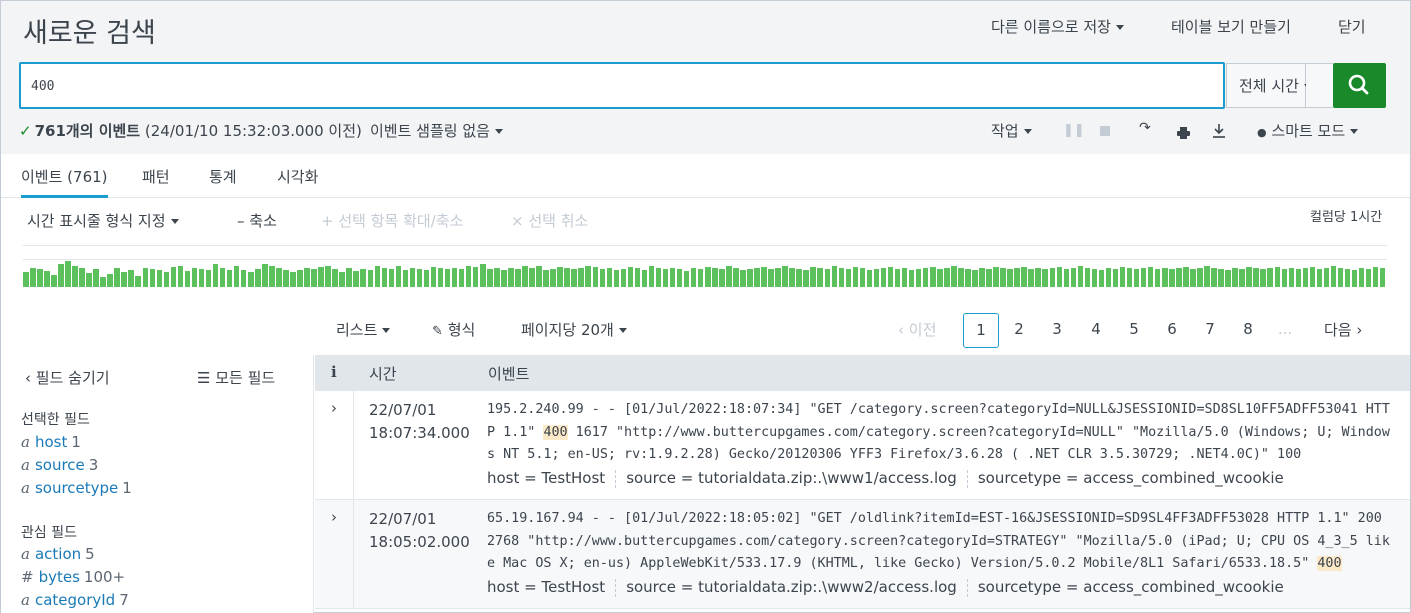 This screenshot has width=1411, height=613. I want to click on prev-page-button: ‹ 이전, so click(917, 329).